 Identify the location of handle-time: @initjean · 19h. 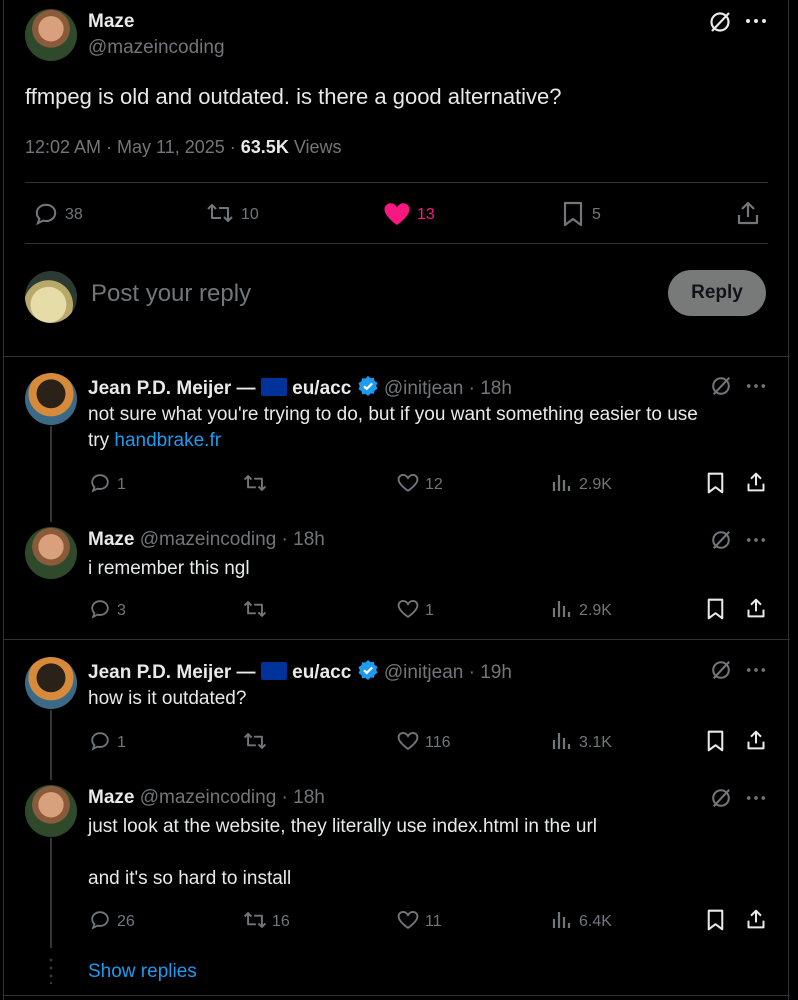
(448, 672).